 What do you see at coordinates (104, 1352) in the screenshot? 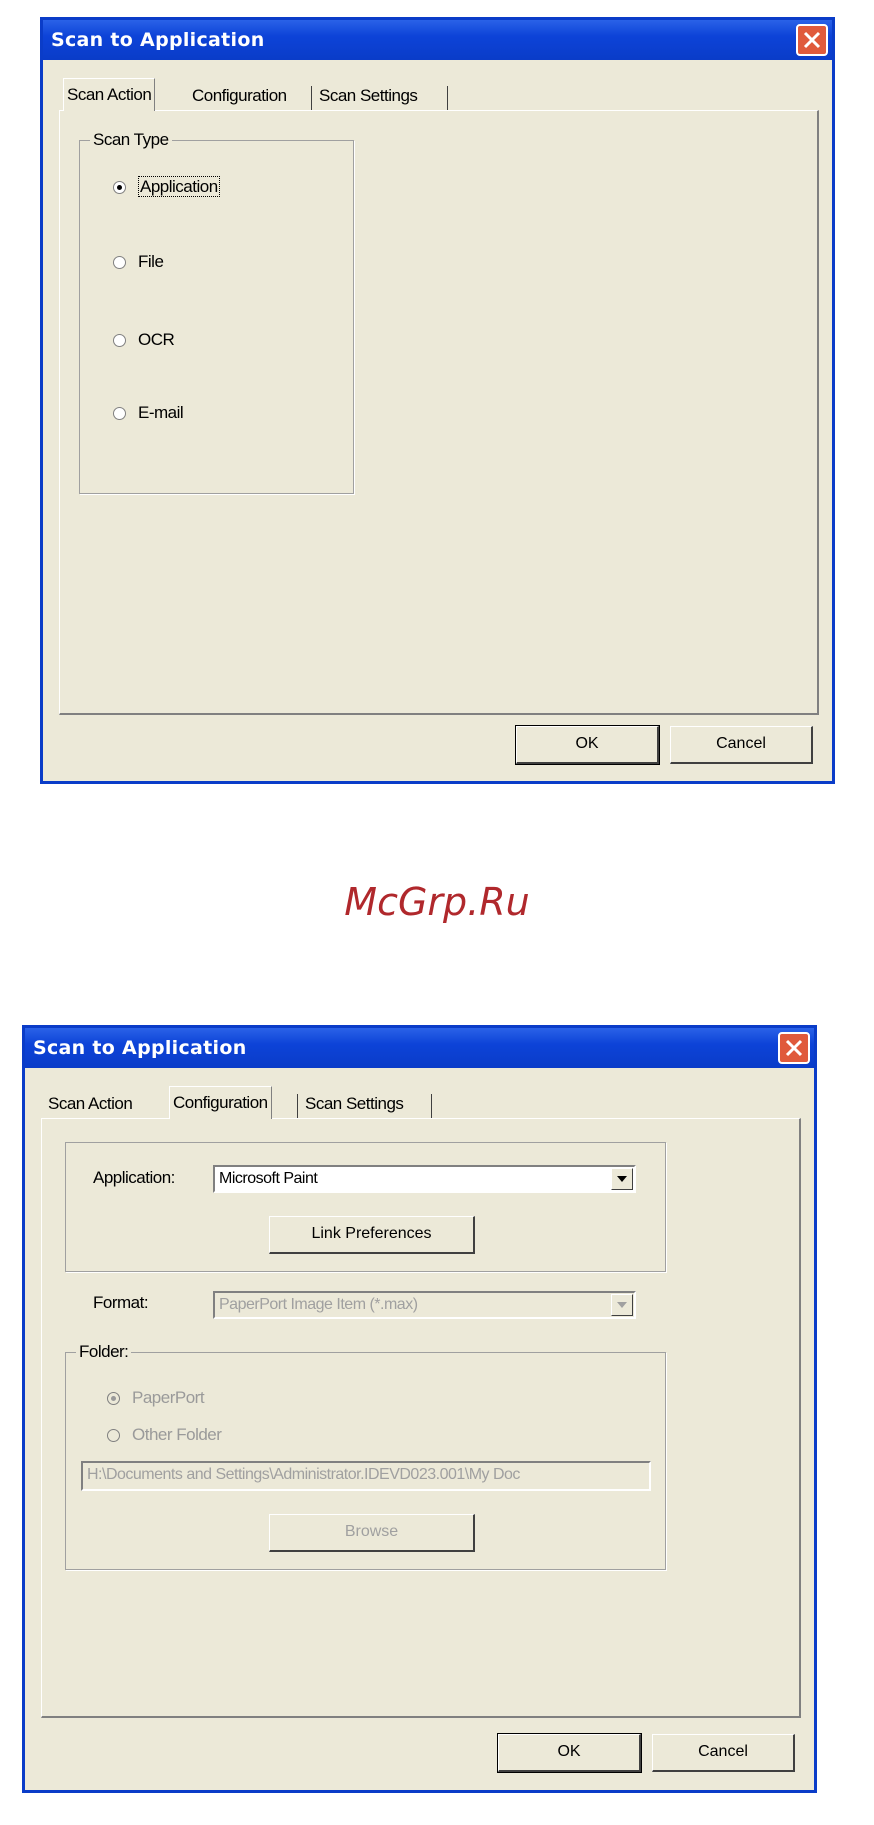
I see `folder-group-label: Folder:` at bounding box center [104, 1352].